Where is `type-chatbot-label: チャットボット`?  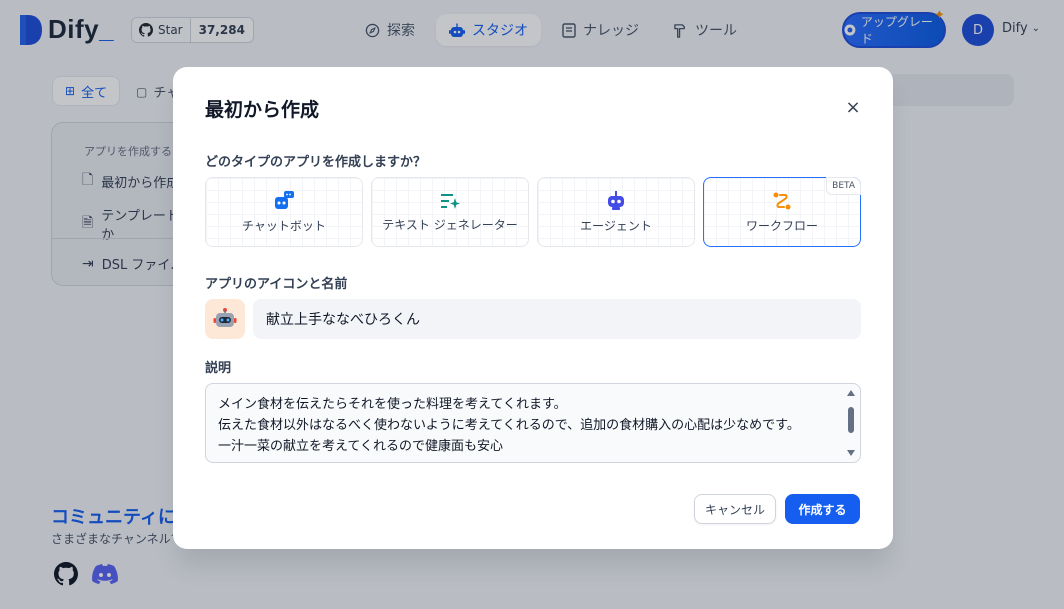
type-chatbot-label: チャットボット is located at coordinates (284, 225).